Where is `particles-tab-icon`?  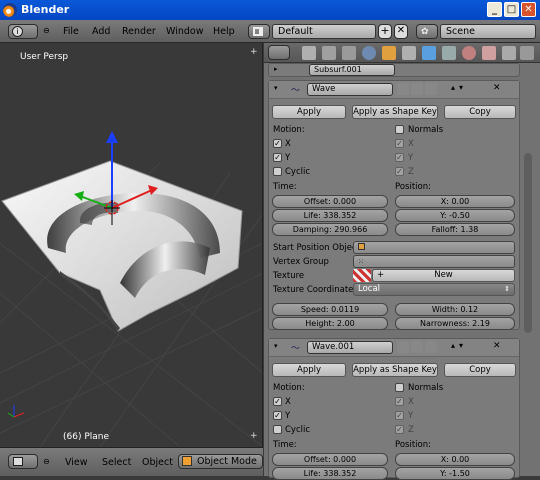 particles-tab-icon is located at coordinates (509, 53).